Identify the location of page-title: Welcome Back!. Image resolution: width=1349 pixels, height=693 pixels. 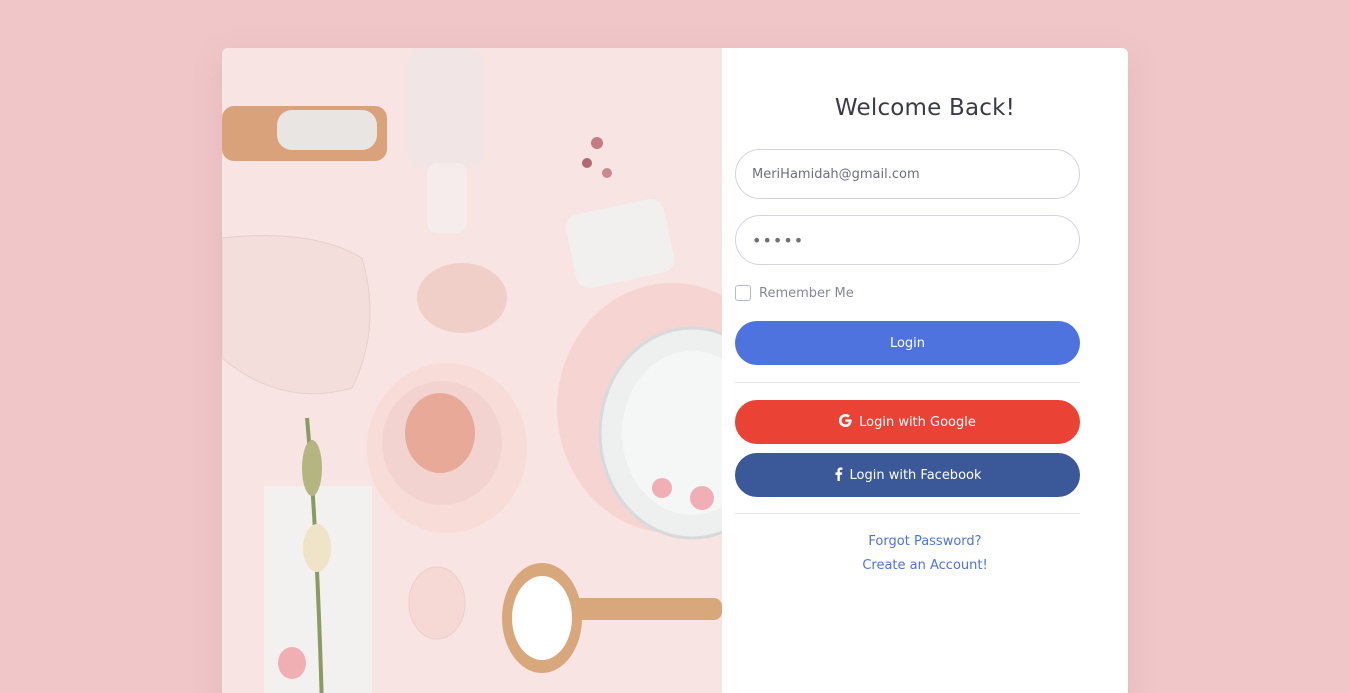
(925, 108).